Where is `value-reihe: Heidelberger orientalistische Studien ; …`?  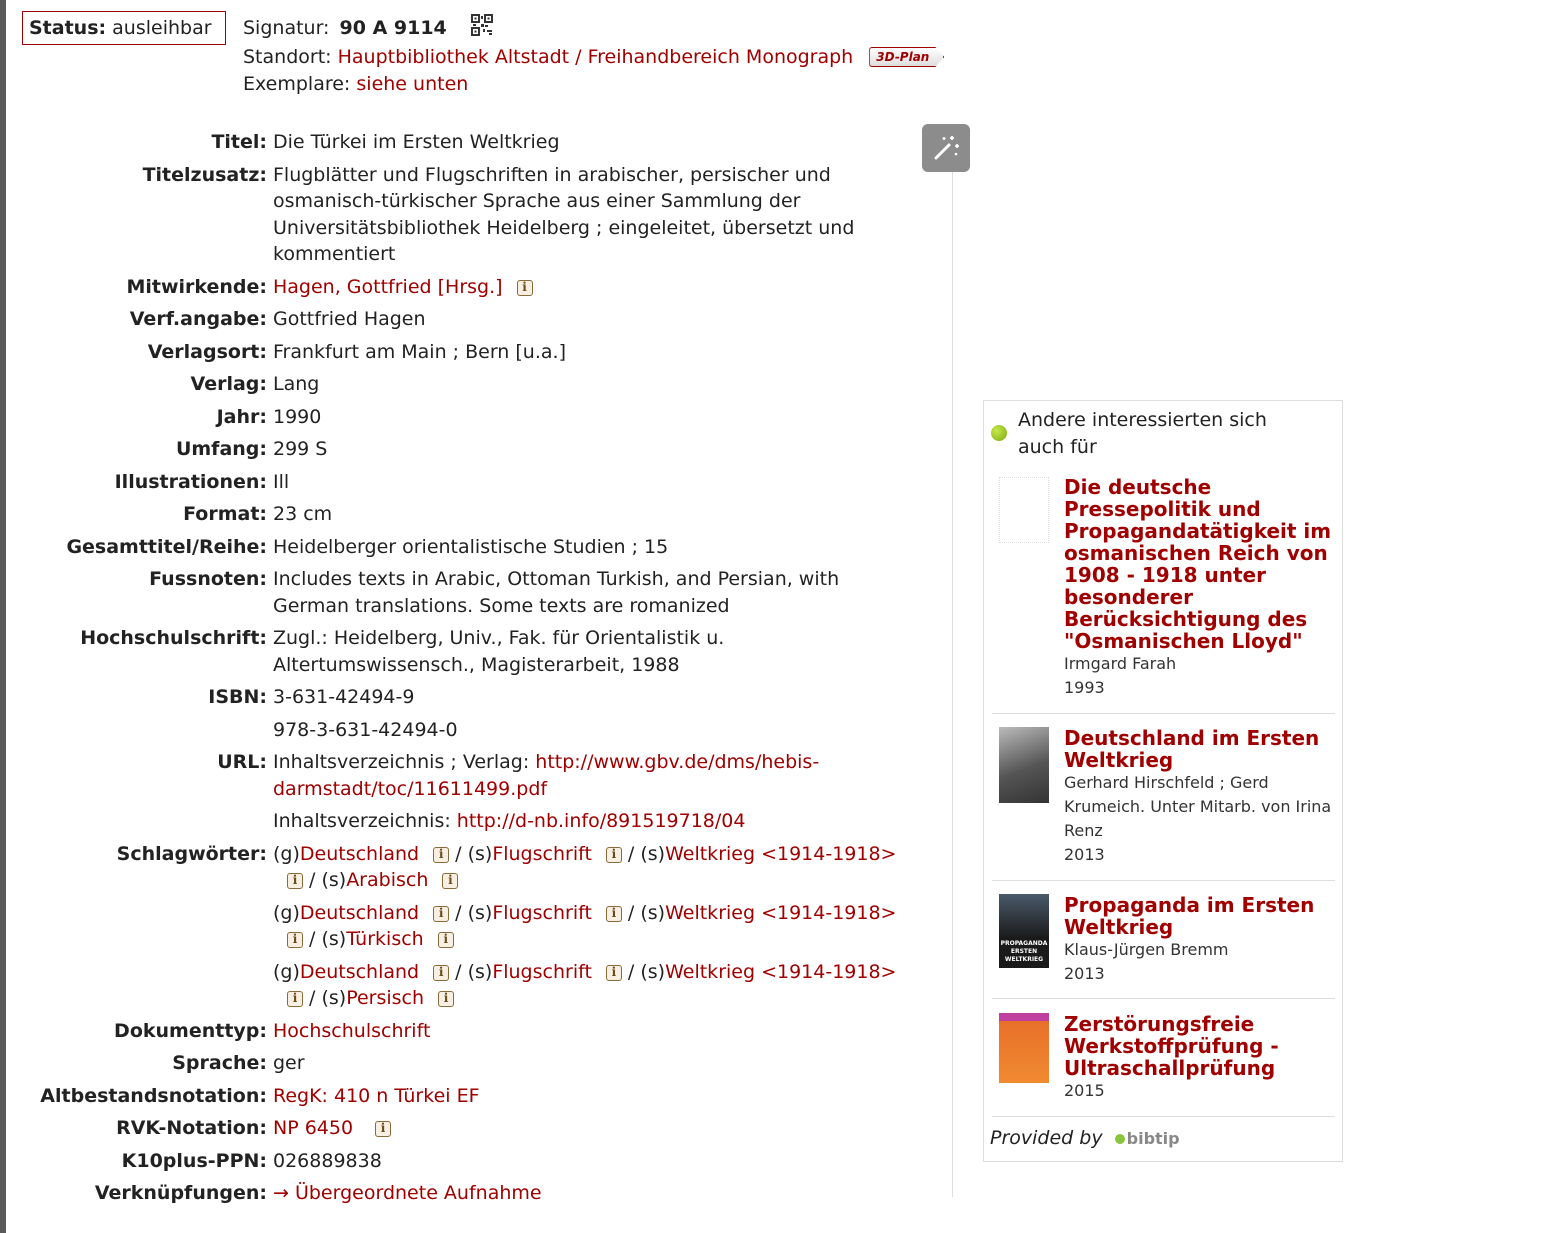 value-reihe: Heidelberger orientalistische Studien ; … is located at coordinates (471, 546).